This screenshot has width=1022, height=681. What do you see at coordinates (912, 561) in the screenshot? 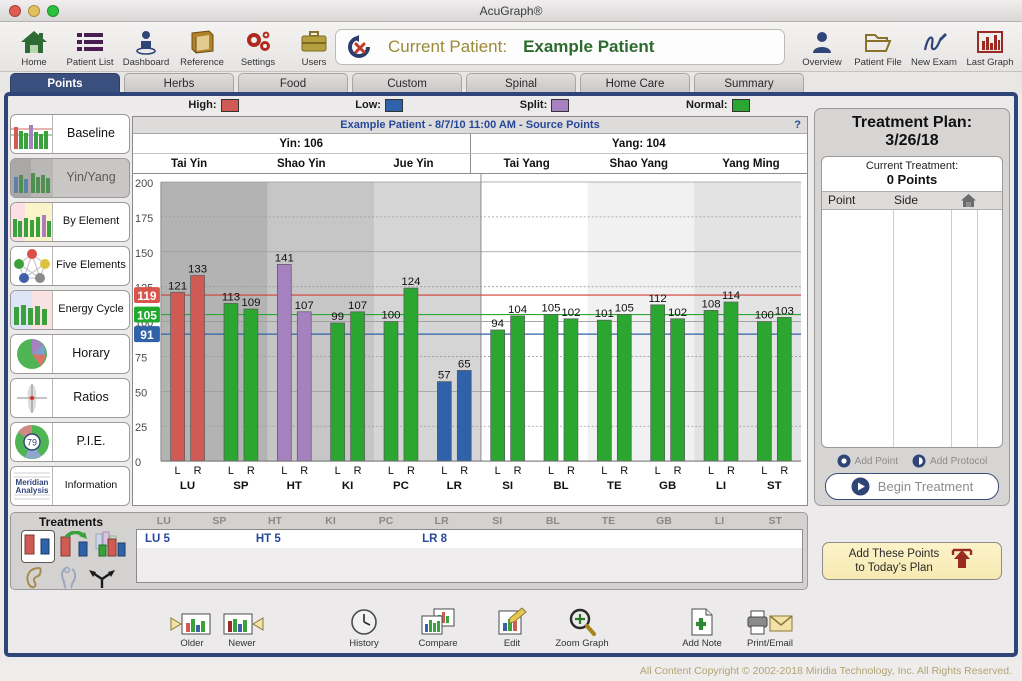
I see `add-these-points-button: Add These Points to Today’s Plan` at bounding box center [912, 561].